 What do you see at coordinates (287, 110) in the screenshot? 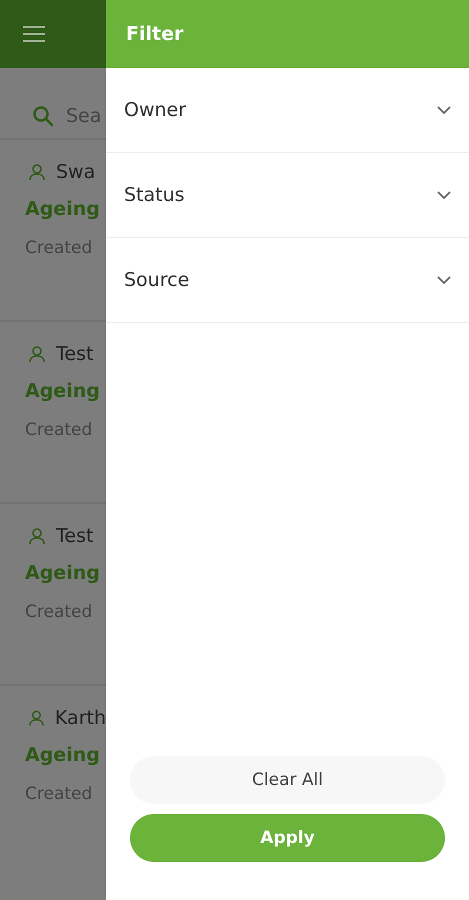
I see `filter-section: Owner` at bounding box center [287, 110].